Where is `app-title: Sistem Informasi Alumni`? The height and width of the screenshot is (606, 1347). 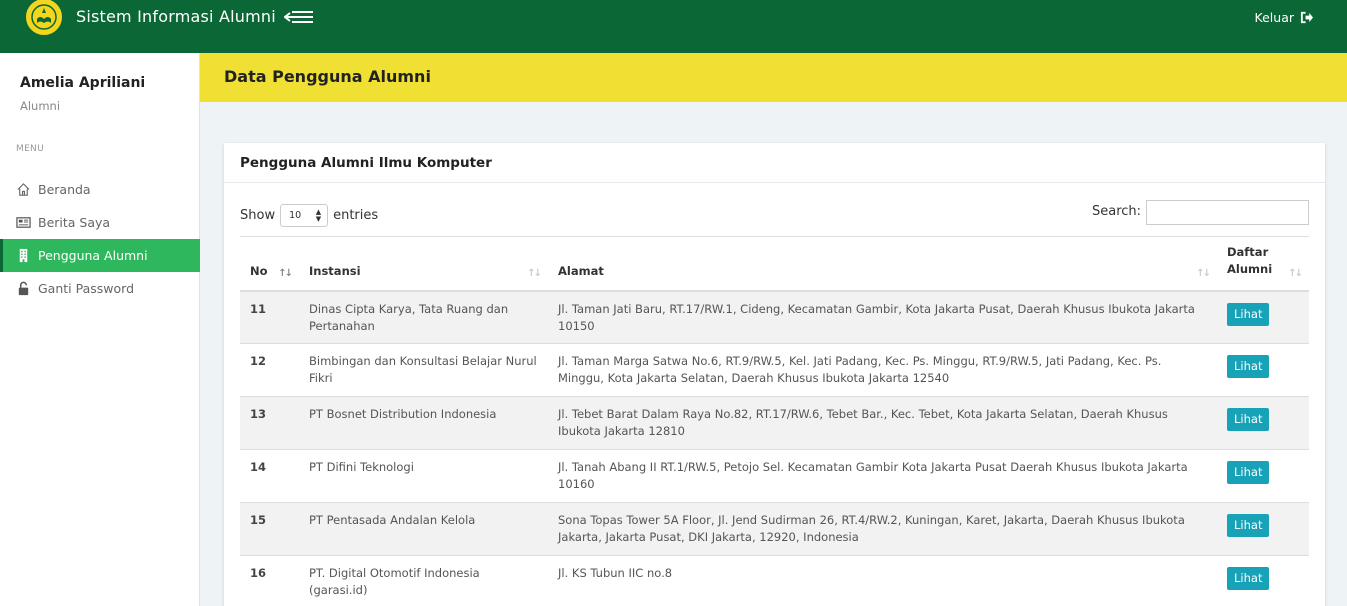 app-title: Sistem Informasi Alumni is located at coordinates (176, 16).